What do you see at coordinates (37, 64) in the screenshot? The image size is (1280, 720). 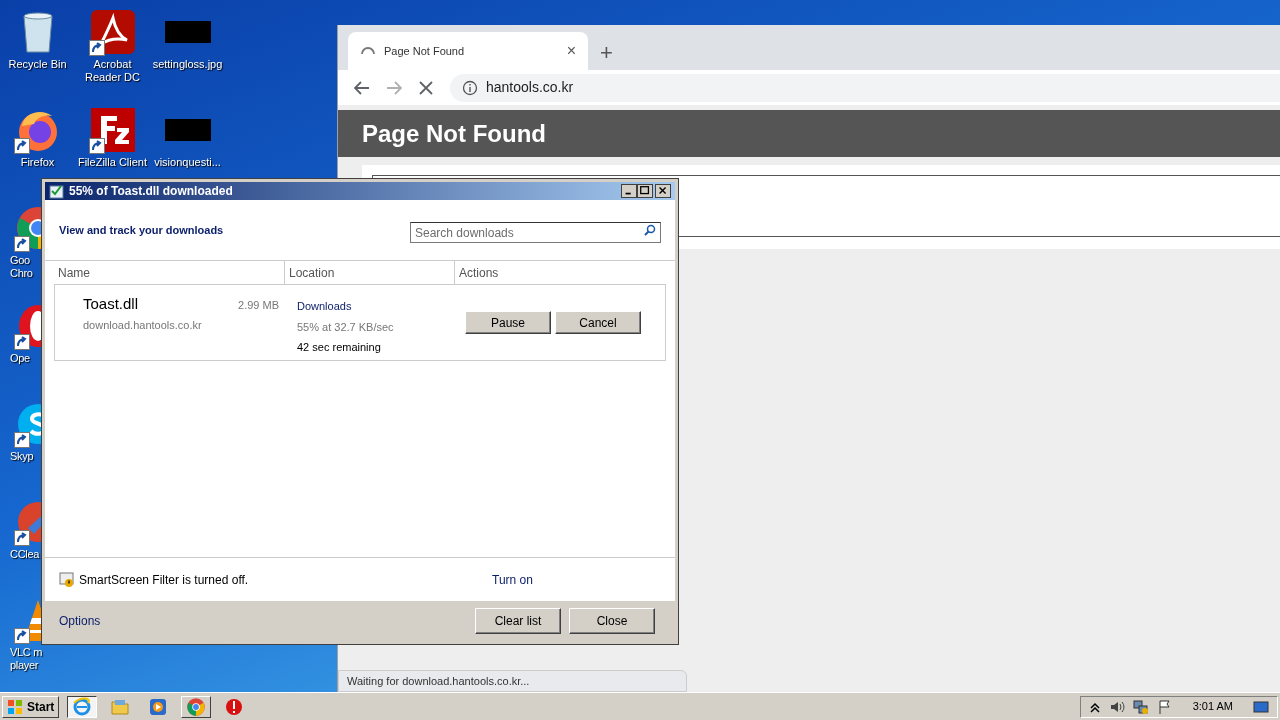 I see `icon-label: Recycle Bin` at bounding box center [37, 64].